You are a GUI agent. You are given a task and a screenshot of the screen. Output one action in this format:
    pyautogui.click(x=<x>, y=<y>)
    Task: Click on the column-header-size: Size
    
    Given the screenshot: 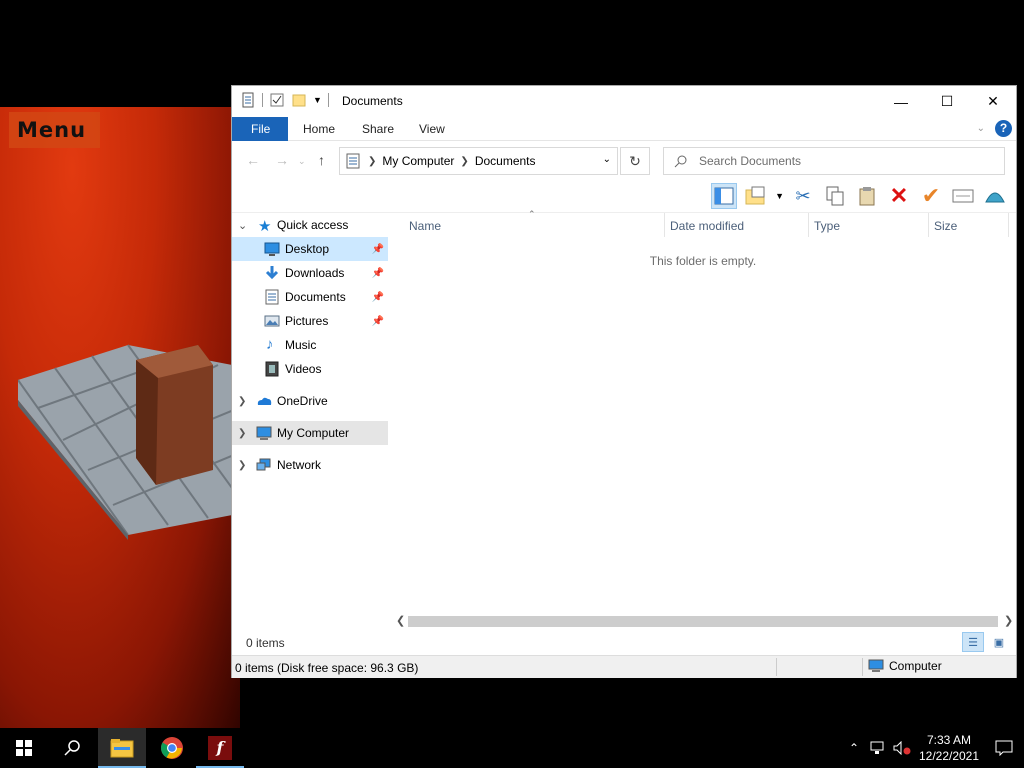 What is the action you would take?
    pyautogui.click(x=945, y=226)
    